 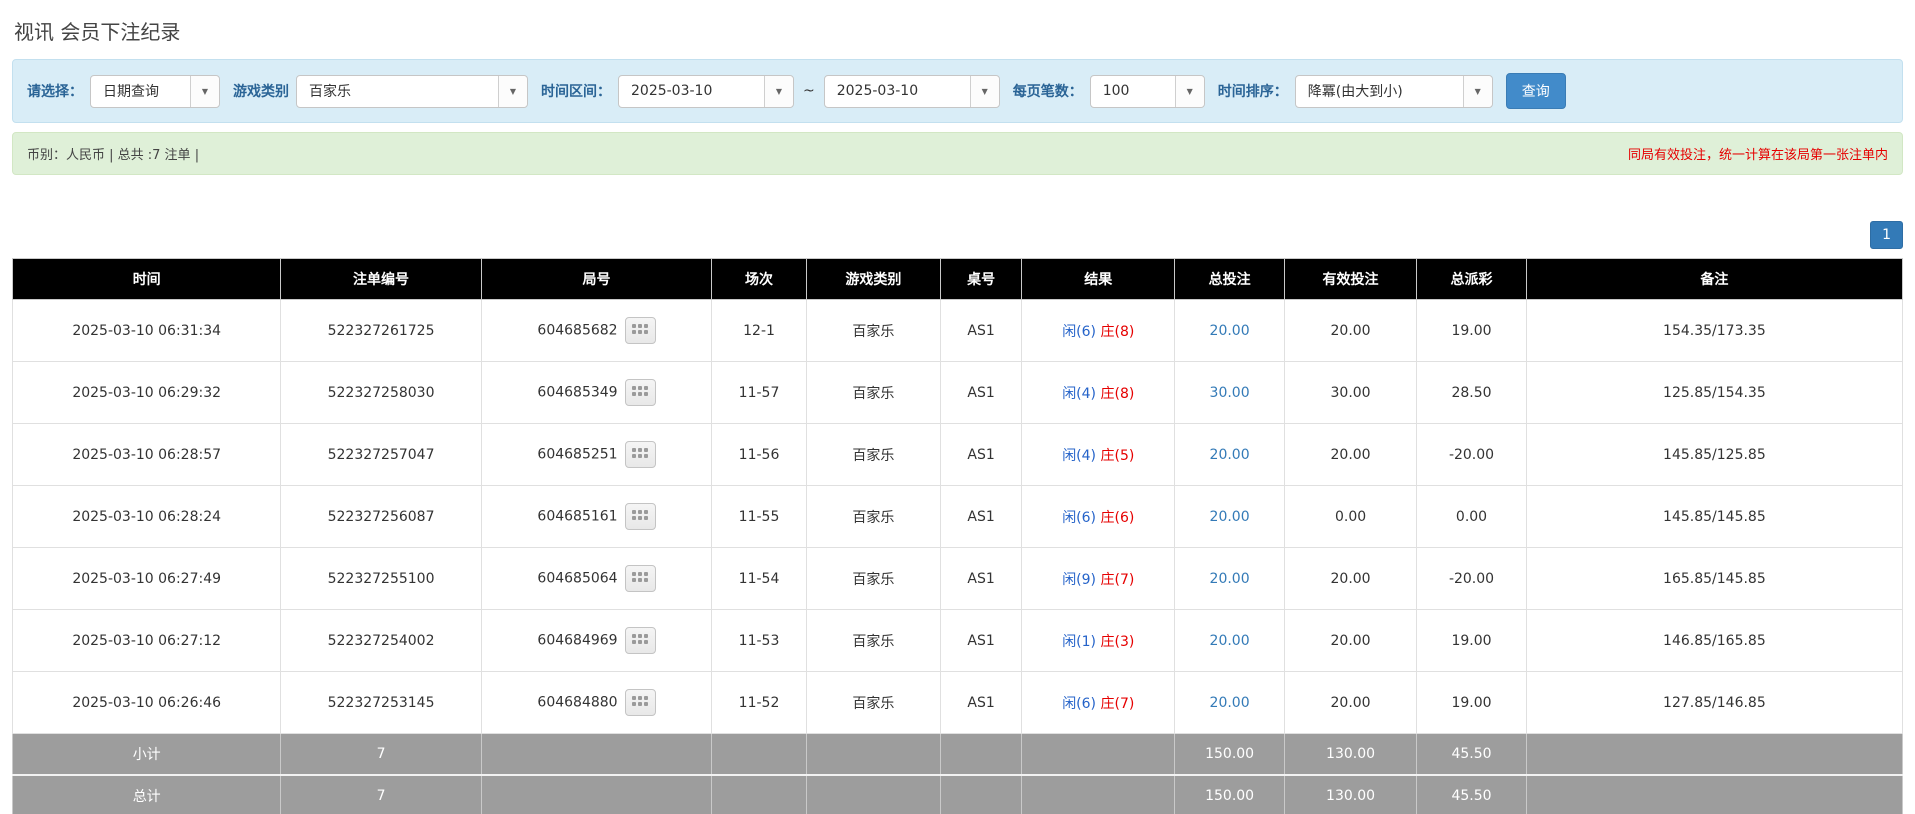 What do you see at coordinates (1886, 235) in the screenshot?
I see `page-1-button: 1` at bounding box center [1886, 235].